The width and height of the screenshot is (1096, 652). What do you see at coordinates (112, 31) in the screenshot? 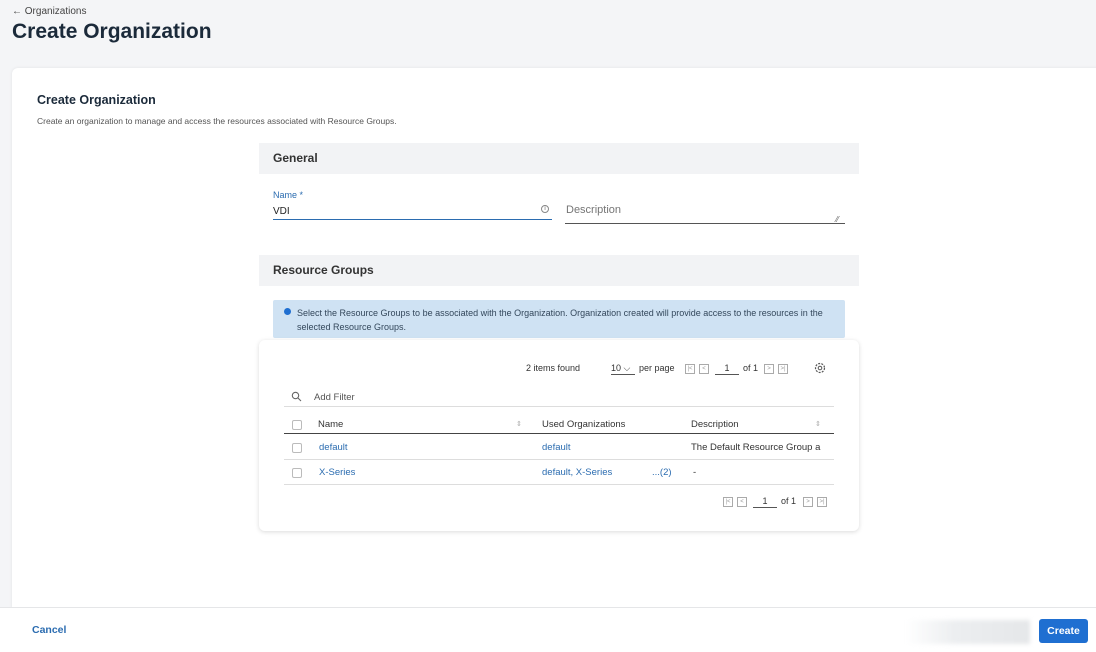
I see `page-title: Create Organization` at bounding box center [112, 31].